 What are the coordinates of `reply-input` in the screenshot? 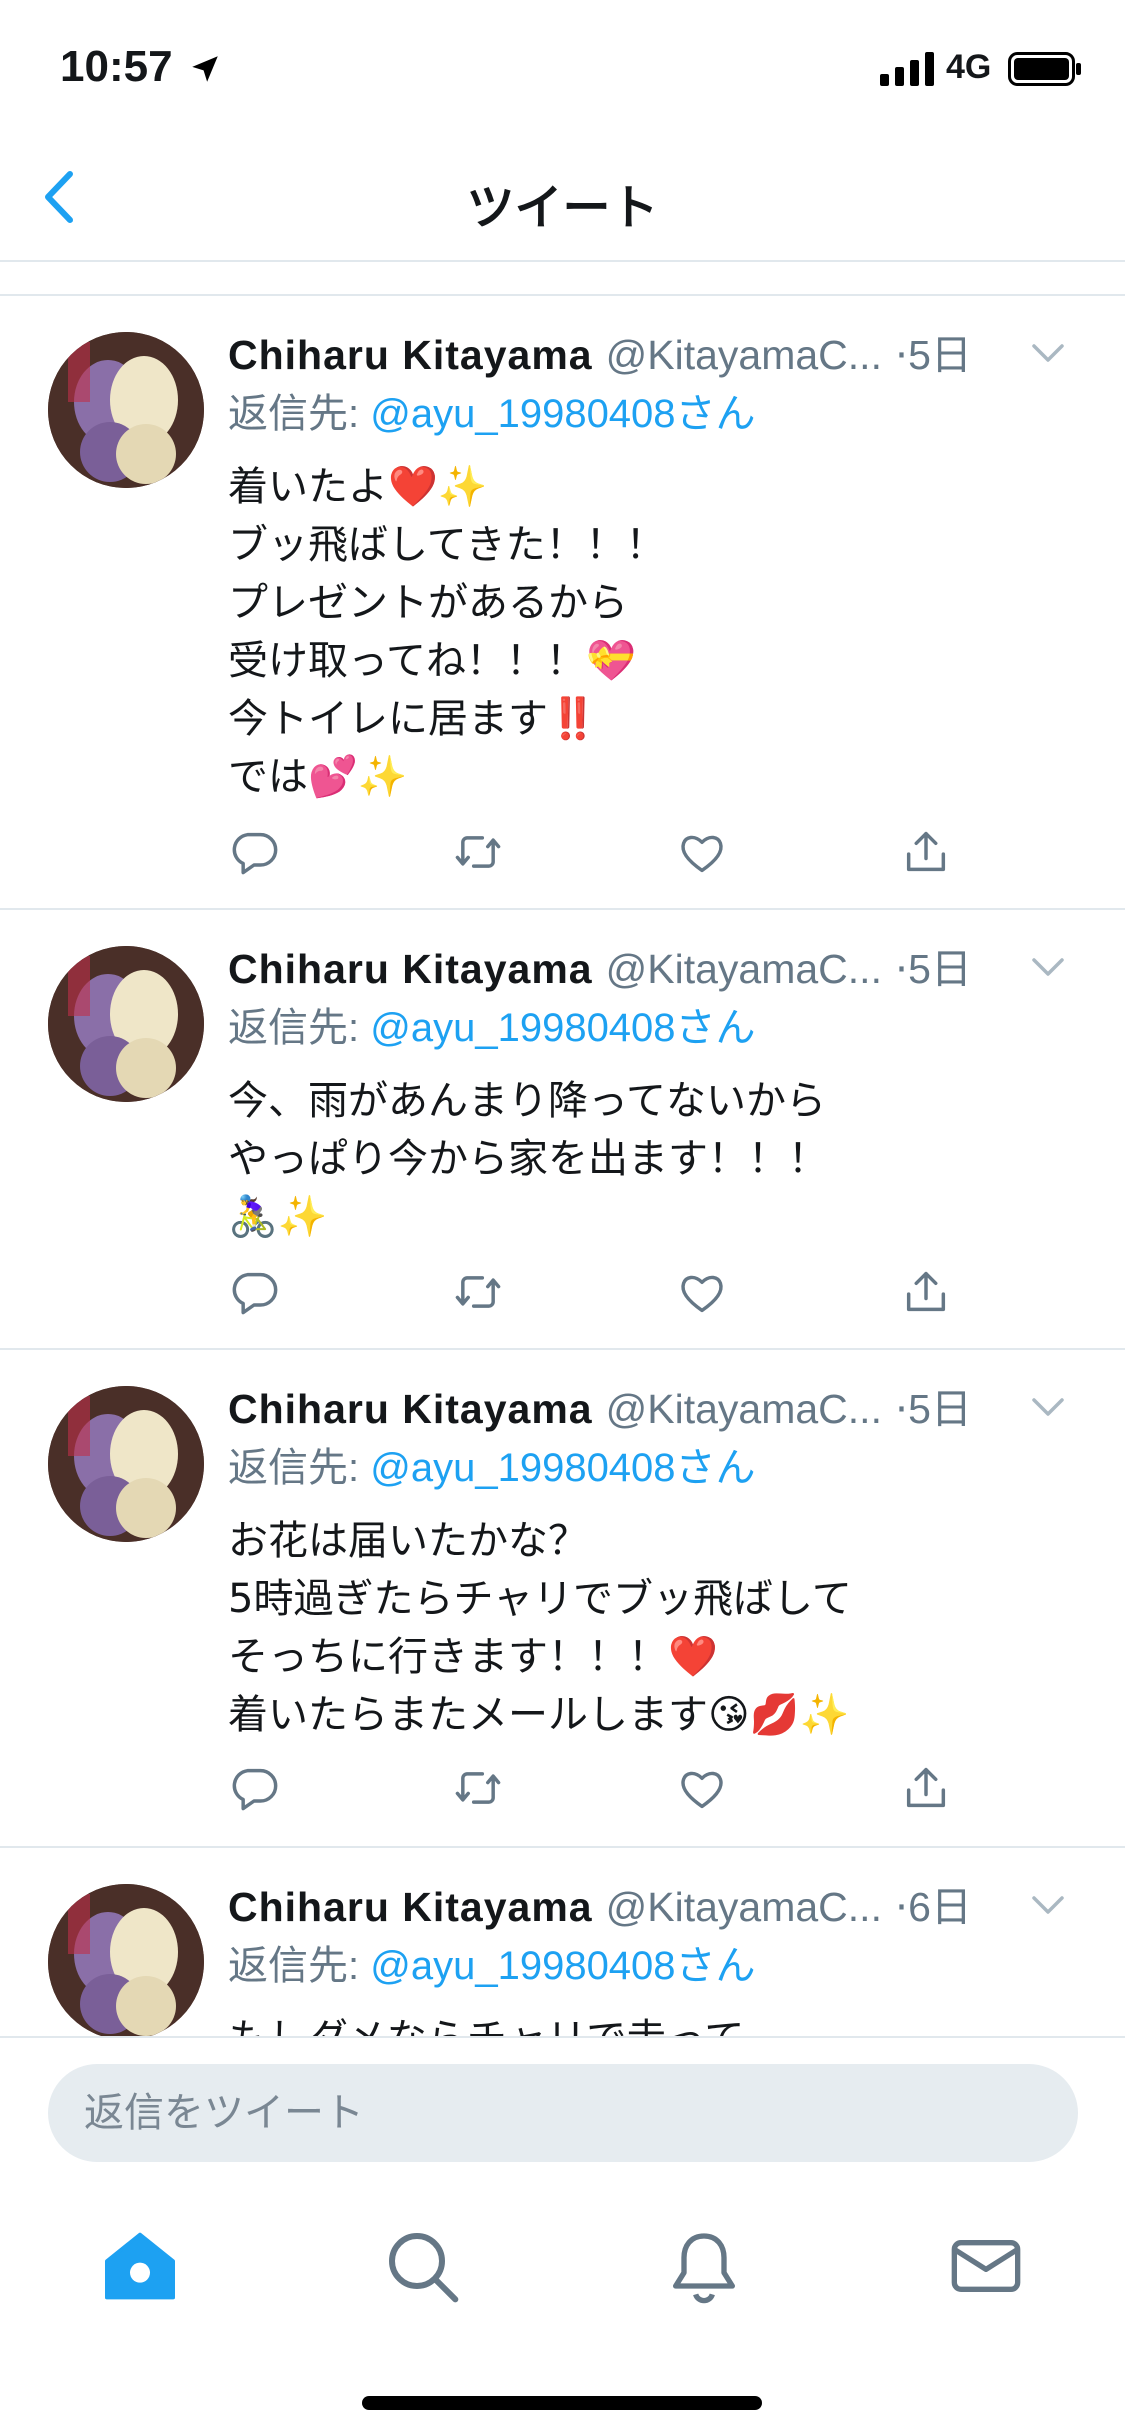 It's located at (563, 2113).